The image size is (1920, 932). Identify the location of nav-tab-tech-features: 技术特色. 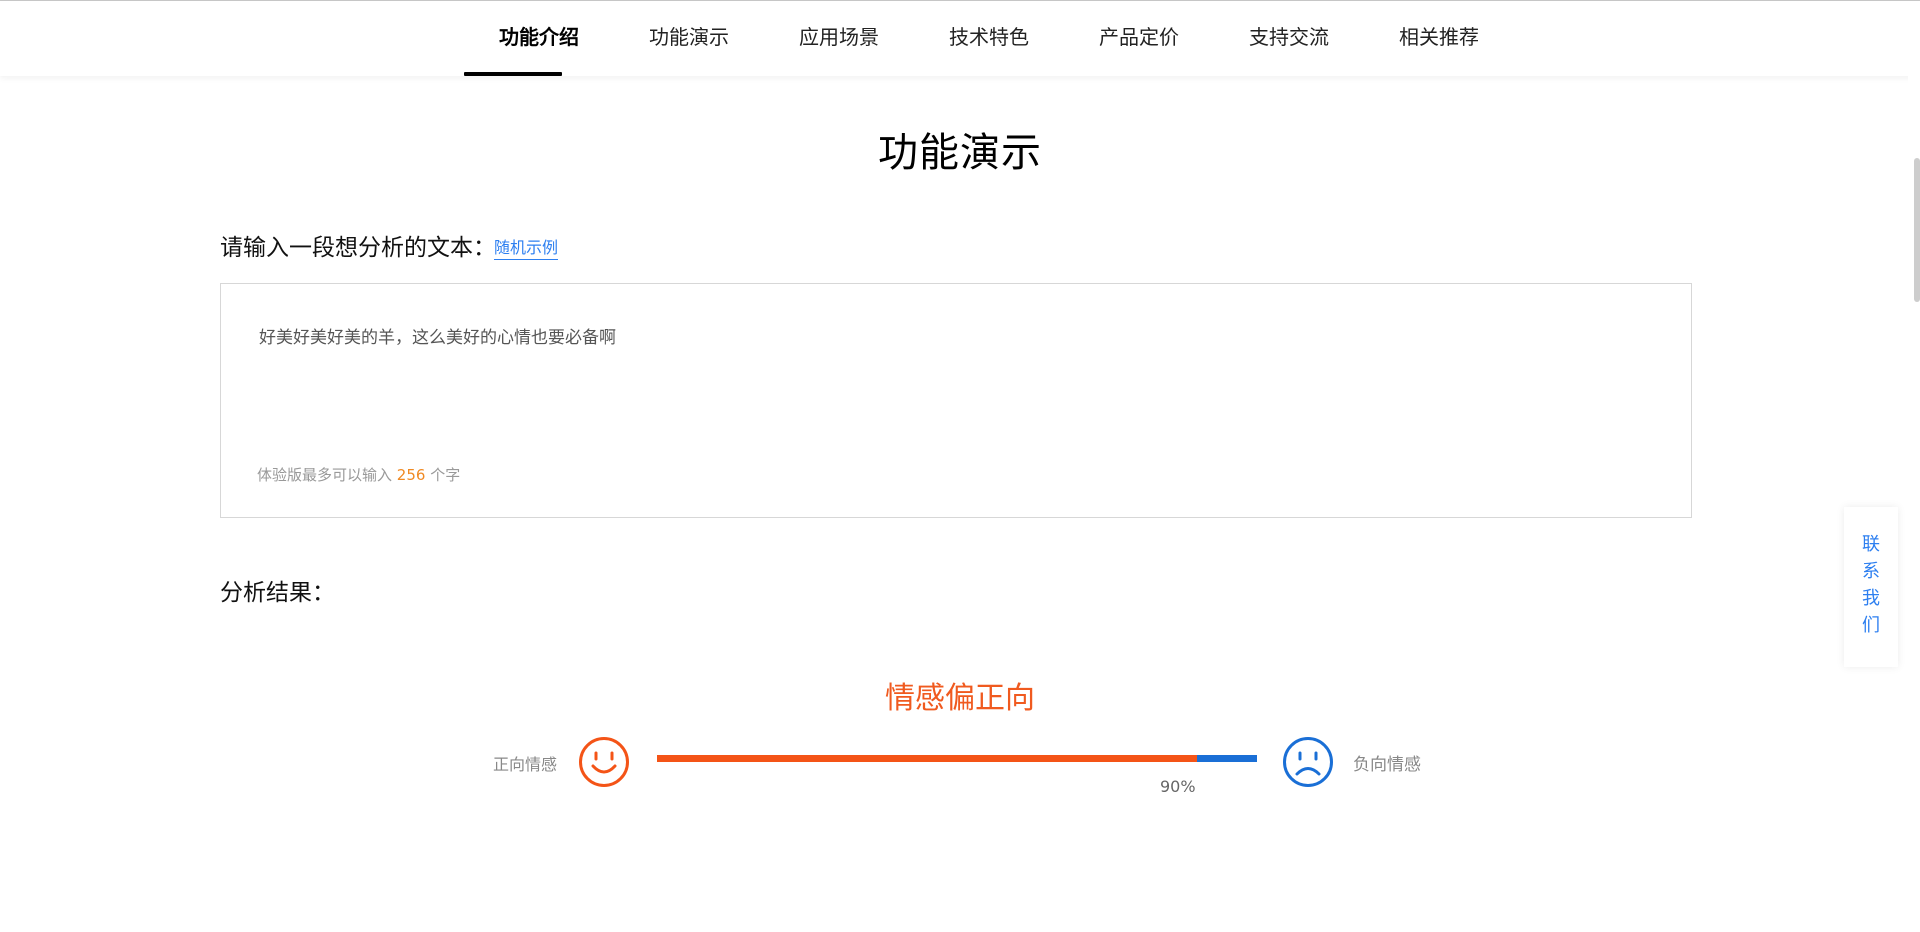
(989, 38).